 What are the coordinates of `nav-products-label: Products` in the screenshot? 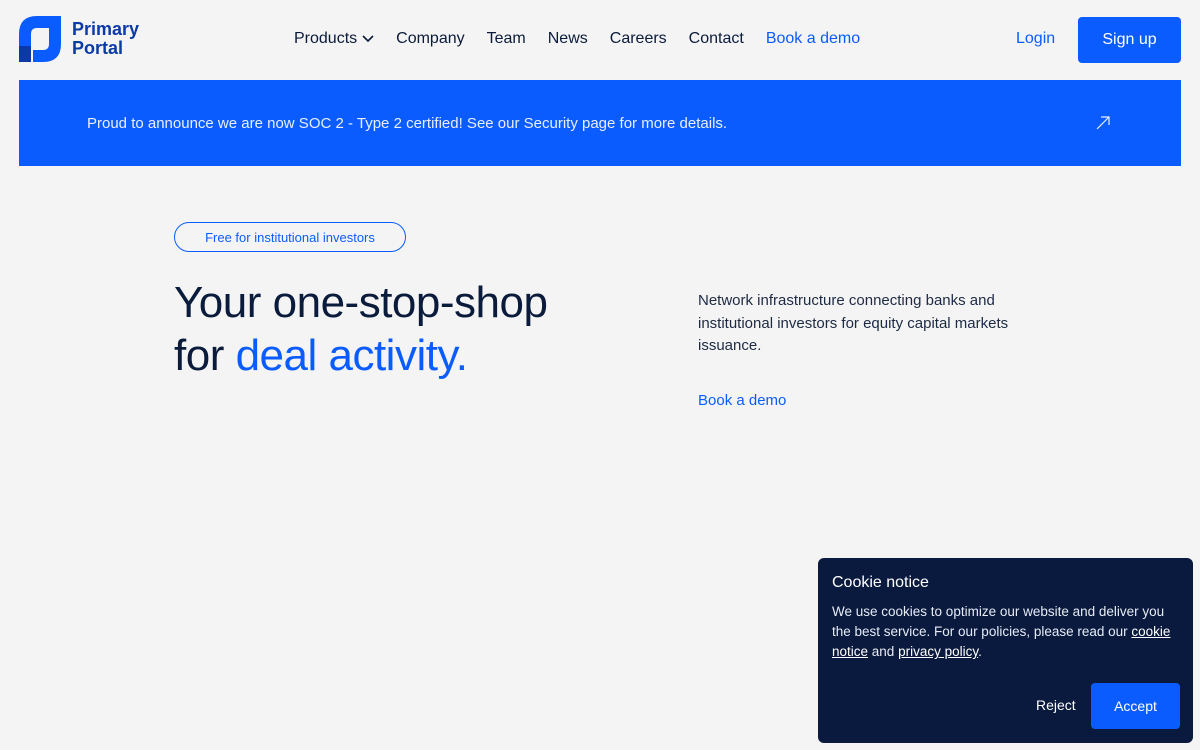 It's located at (326, 38).